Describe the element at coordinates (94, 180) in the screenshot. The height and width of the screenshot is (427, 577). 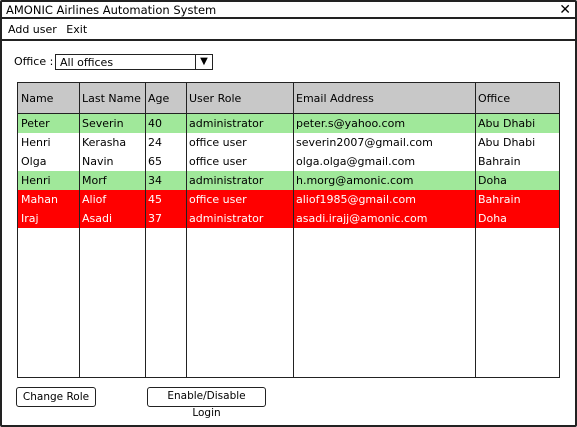
I see `cell-last-name: Morf` at that location.